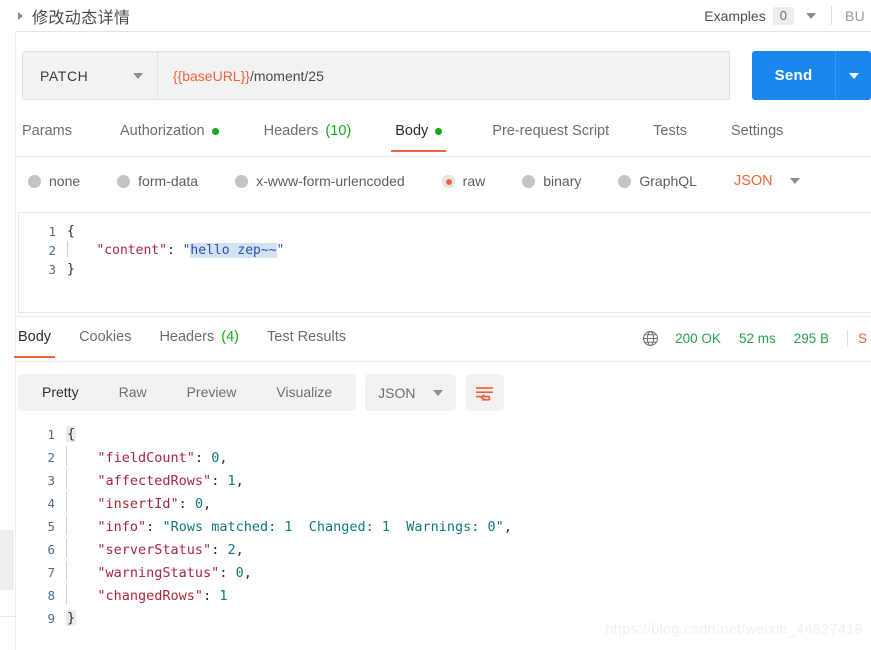 The width and height of the screenshot is (871, 650). I want to click on url-input: {{baseURL}}/moment/25, so click(443, 75).